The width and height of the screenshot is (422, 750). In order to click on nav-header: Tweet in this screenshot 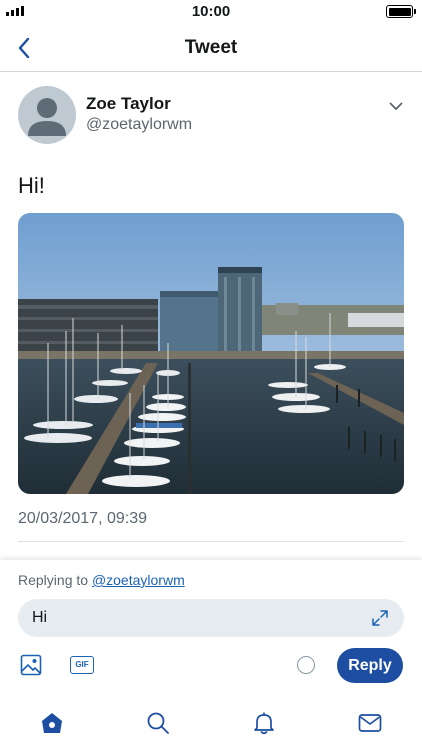, I will do `click(211, 48)`.